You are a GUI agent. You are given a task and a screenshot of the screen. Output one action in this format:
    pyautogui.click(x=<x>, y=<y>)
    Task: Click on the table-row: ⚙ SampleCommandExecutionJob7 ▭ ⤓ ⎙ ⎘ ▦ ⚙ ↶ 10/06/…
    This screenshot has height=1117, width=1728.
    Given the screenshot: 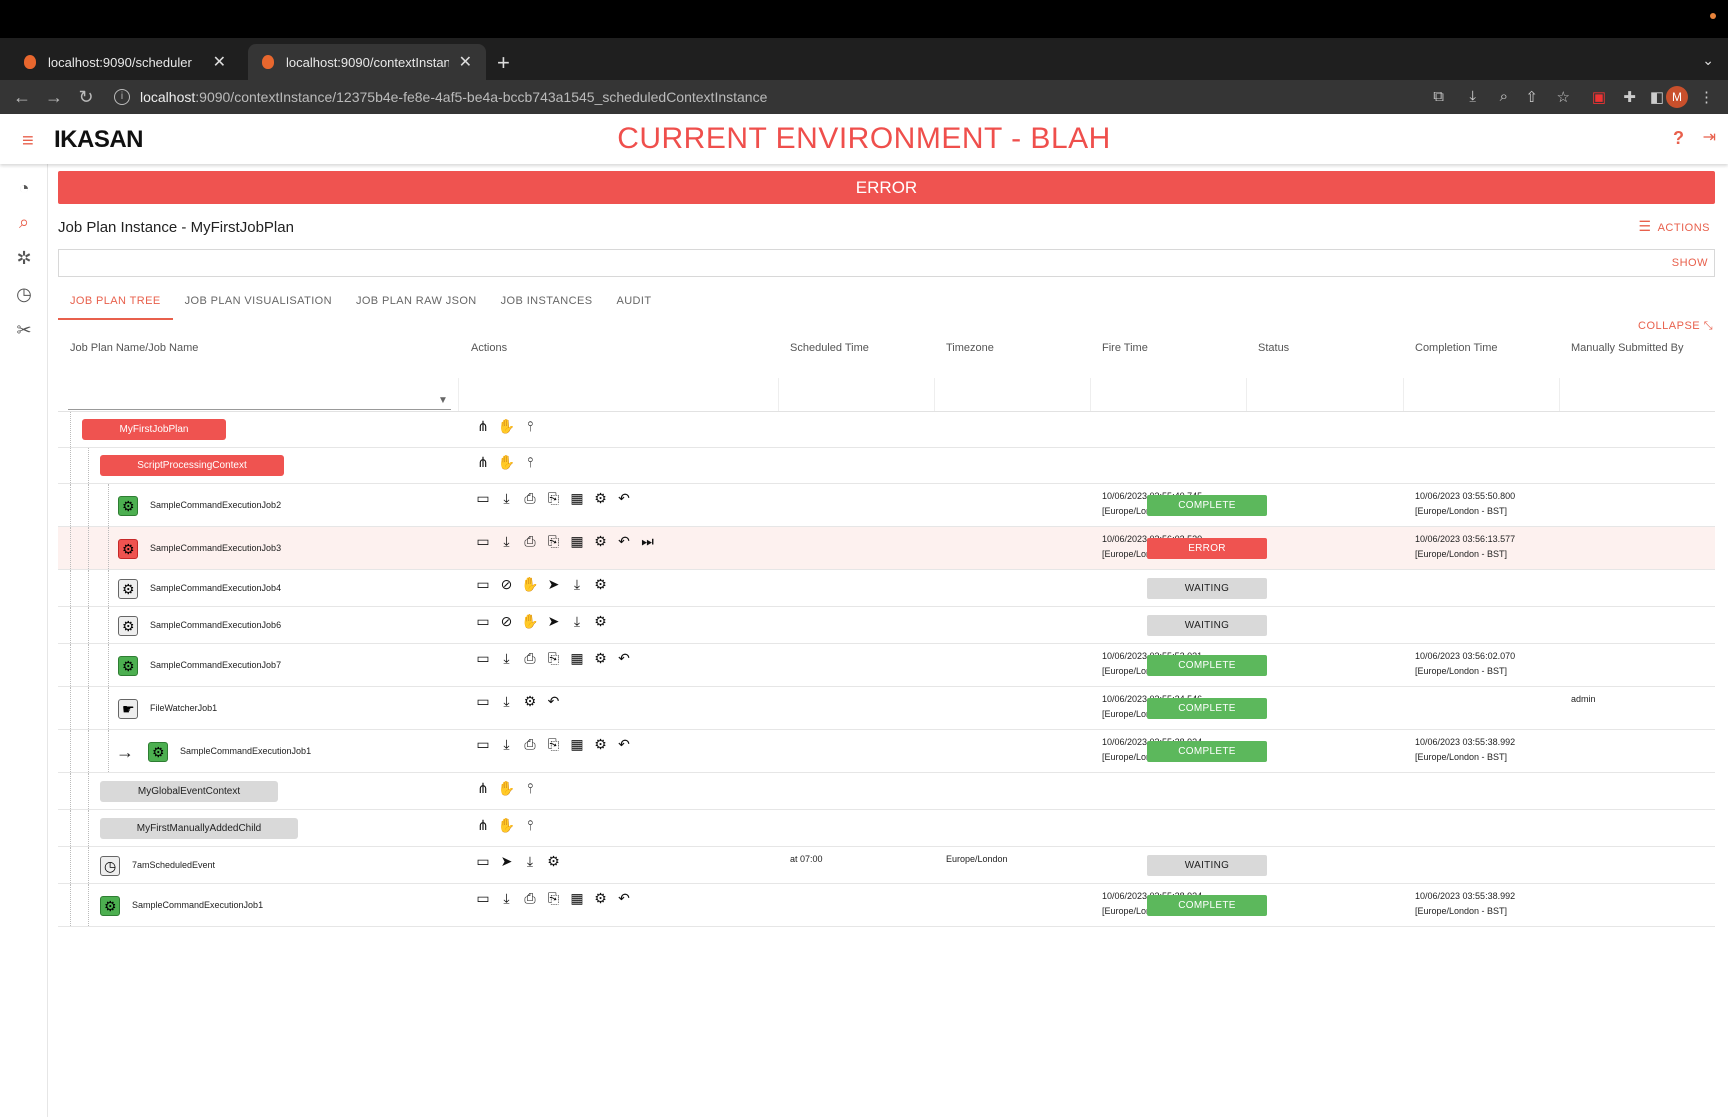 What is the action you would take?
    pyautogui.click(x=886, y=665)
    